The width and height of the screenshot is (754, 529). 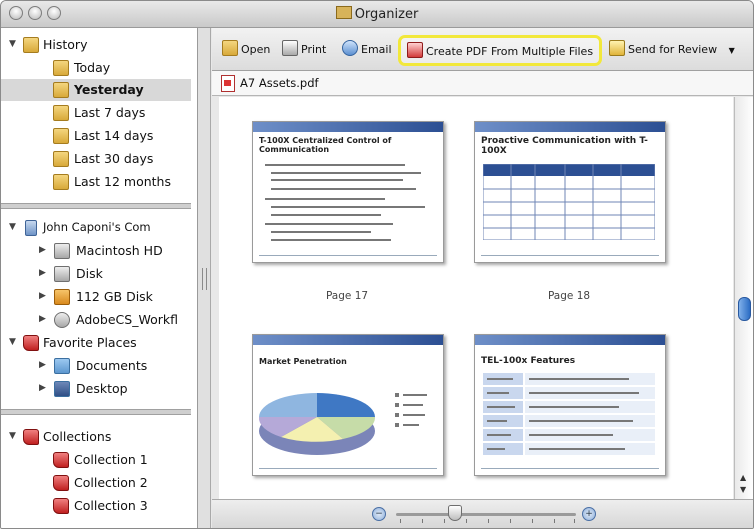 I want to click on sidebar-item-yesterday: Yesterday, so click(x=96, y=90).